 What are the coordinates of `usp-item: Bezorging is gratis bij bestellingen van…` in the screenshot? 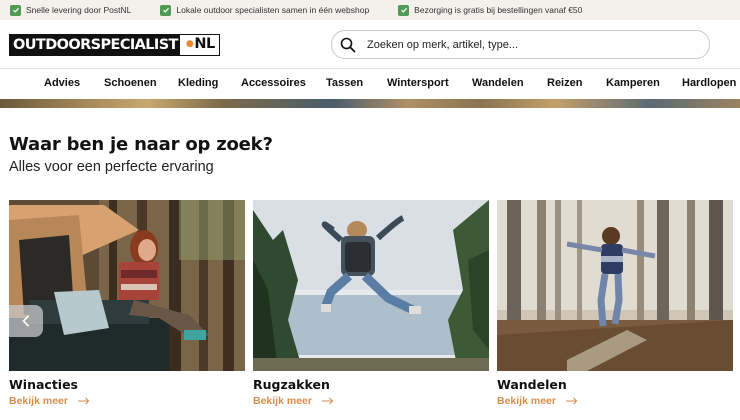 It's located at (490, 10).